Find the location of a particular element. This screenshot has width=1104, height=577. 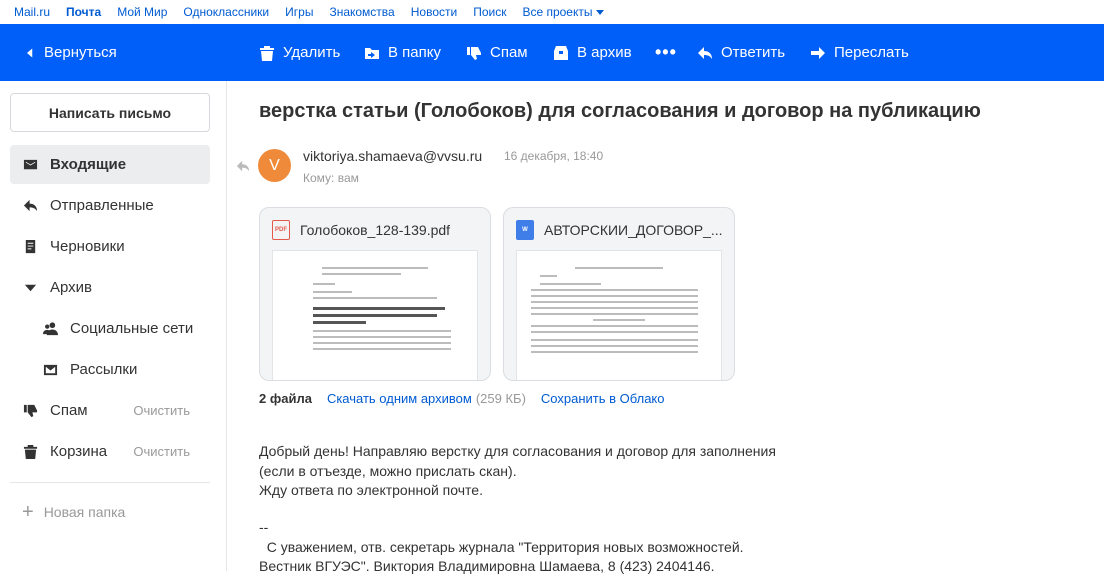

chevron-down-icon is located at coordinates (599, 13).